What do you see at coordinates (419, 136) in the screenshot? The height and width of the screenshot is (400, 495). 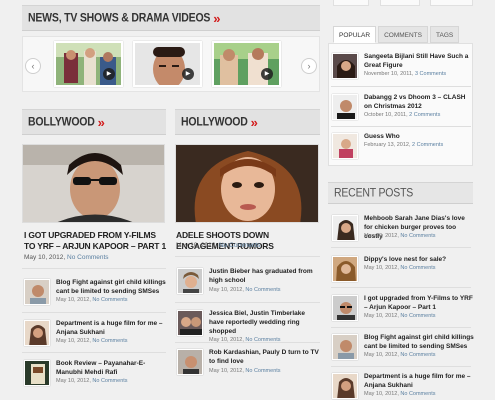 I see `post-title: Guess Who` at bounding box center [419, 136].